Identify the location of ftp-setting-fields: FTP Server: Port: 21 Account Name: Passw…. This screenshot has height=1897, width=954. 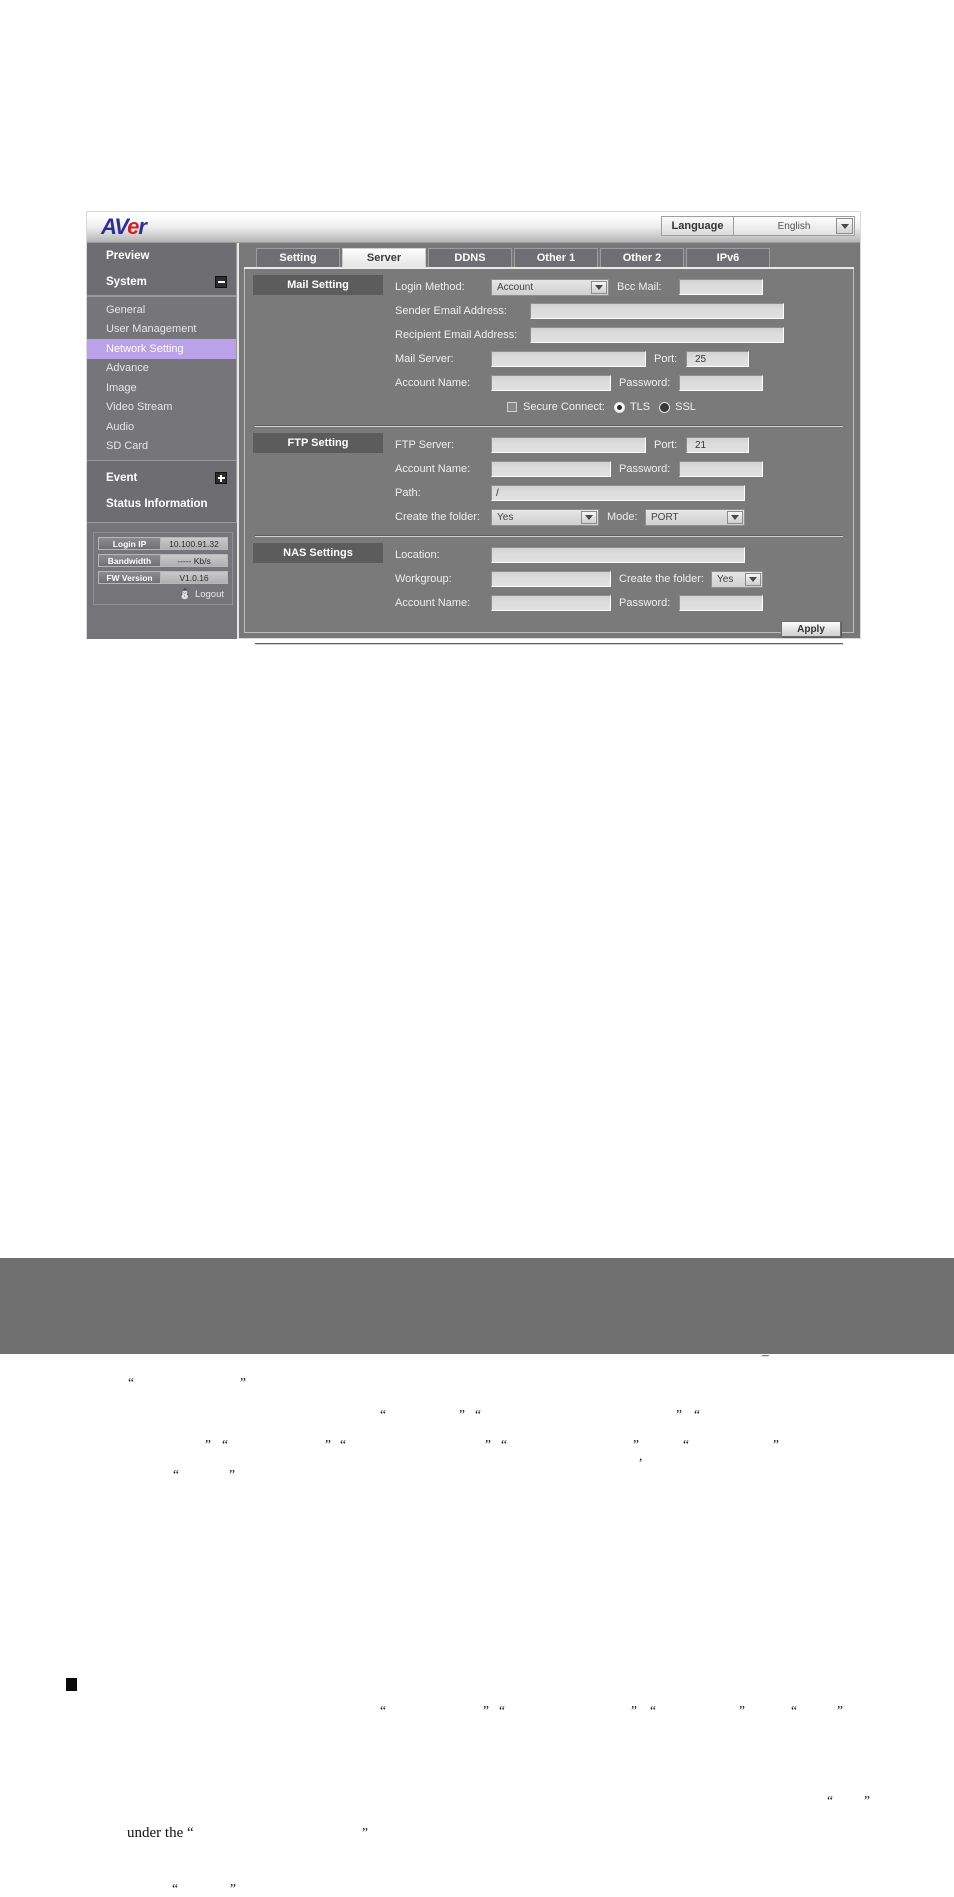
(614, 481).